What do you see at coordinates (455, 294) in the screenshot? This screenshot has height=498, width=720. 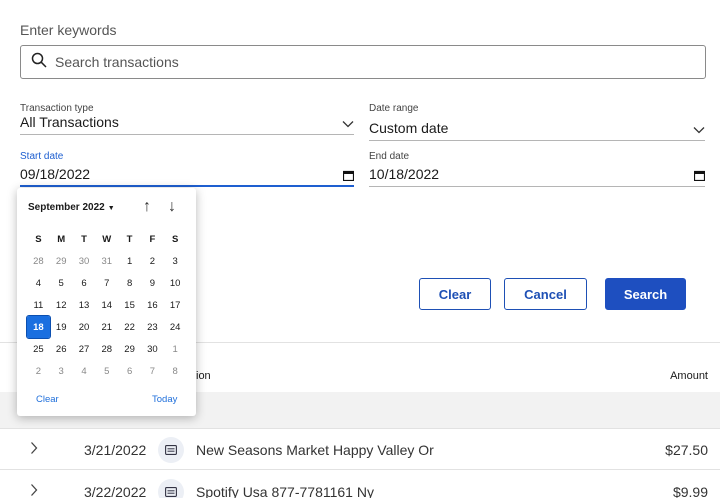 I see `clear-button: Clear` at bounding box center [455, 294].